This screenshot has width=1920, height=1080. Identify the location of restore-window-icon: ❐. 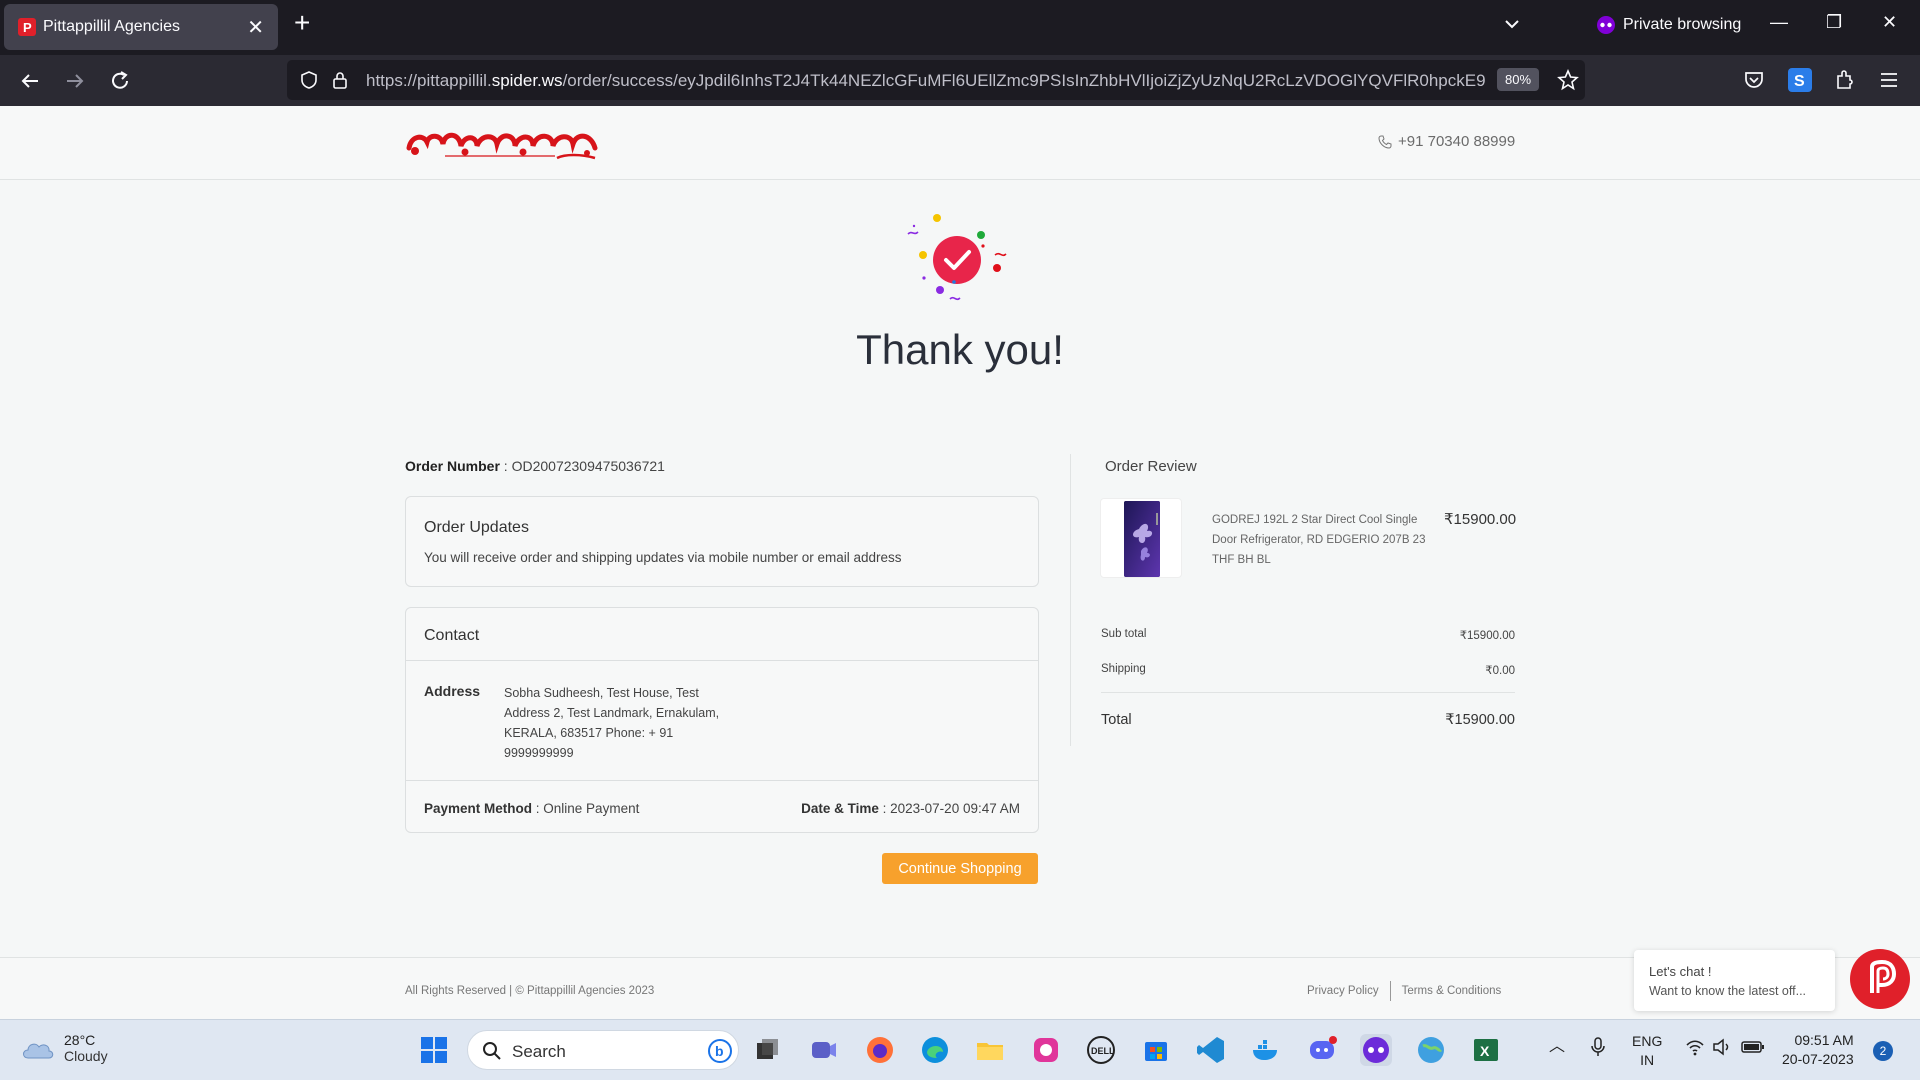
(1834, 22).